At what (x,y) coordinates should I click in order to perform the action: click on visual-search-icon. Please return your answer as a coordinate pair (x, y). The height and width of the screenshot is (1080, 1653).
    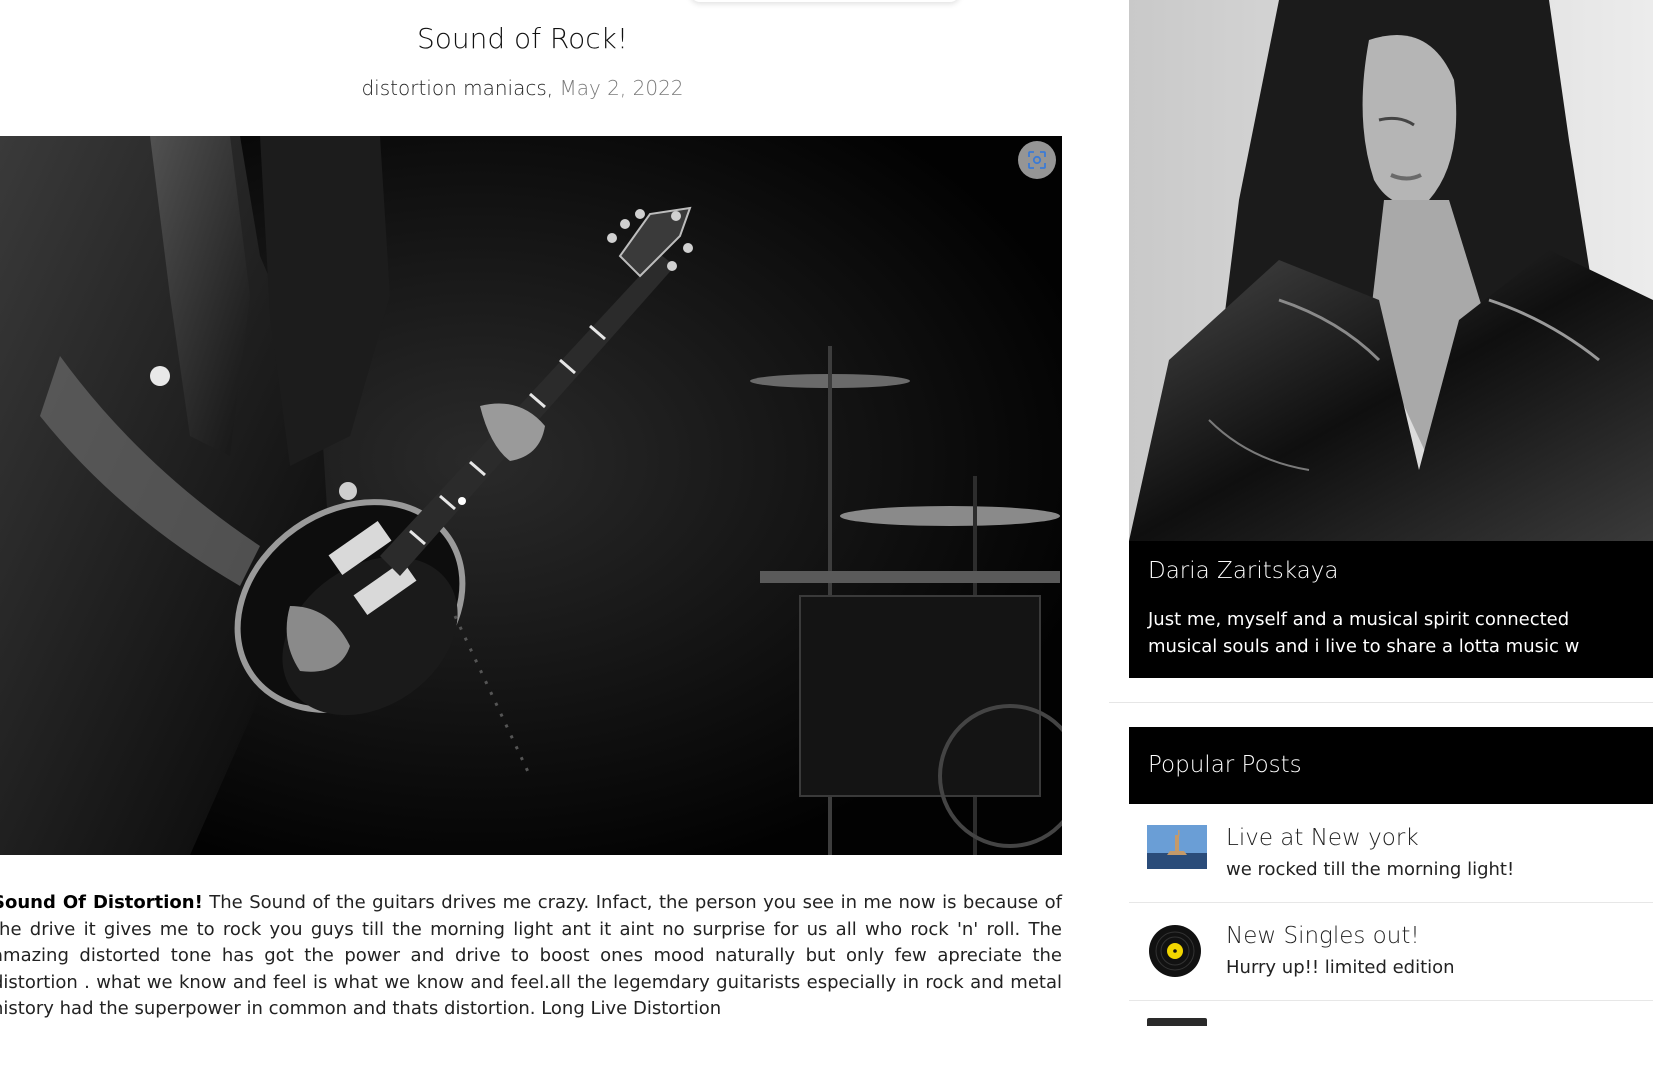
    Looking at the image, I should click on (1037, 160).